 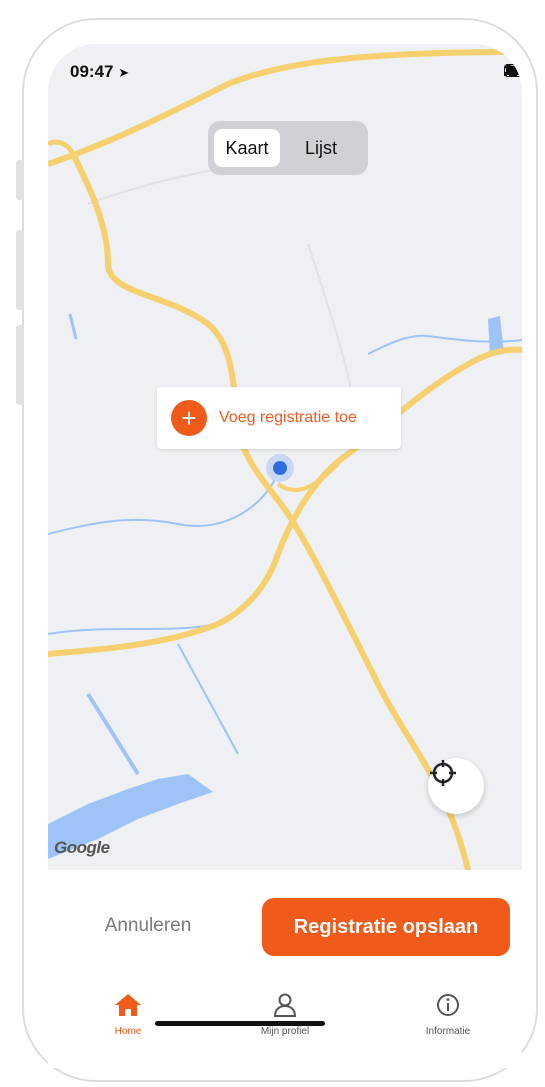 I want to click on home-icon, so click(x=128, y=1005).